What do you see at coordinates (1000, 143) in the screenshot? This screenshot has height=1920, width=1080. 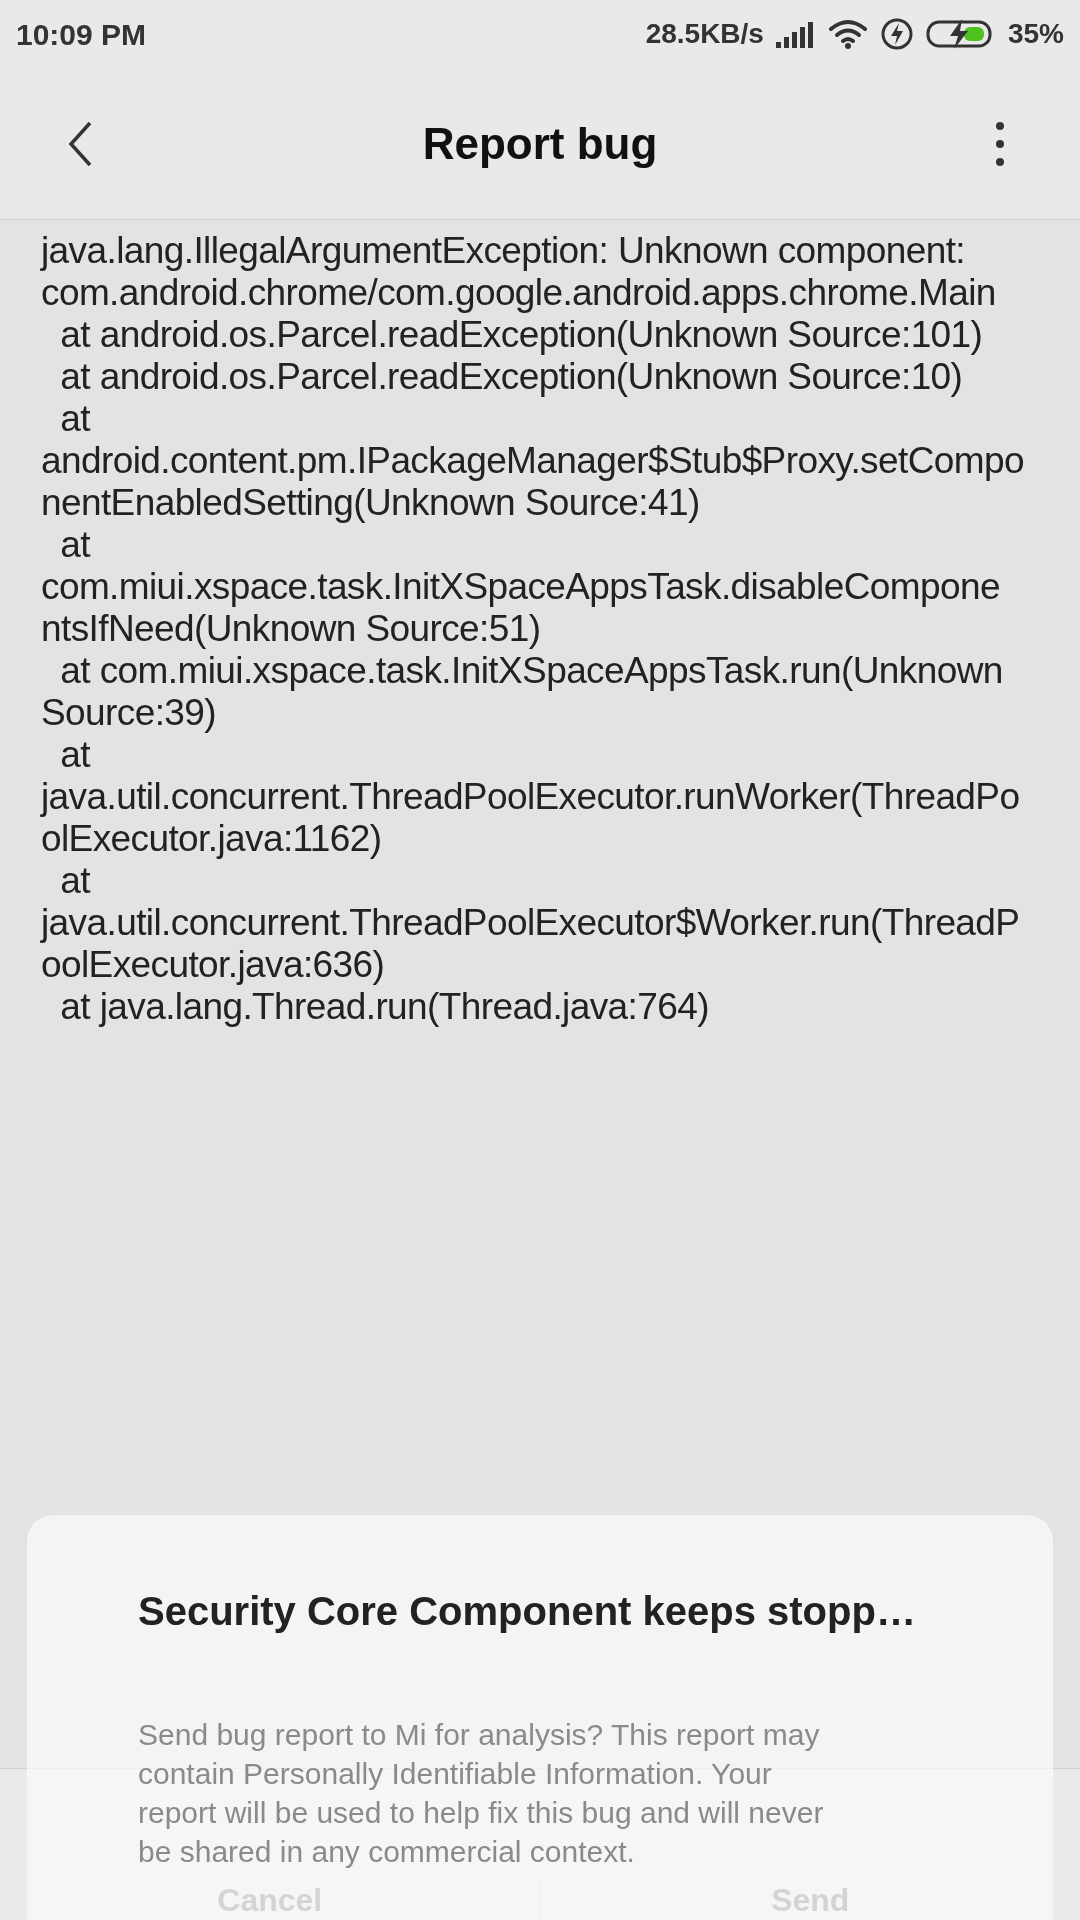 I see `more-icon` at bounding box center [1000, 143].